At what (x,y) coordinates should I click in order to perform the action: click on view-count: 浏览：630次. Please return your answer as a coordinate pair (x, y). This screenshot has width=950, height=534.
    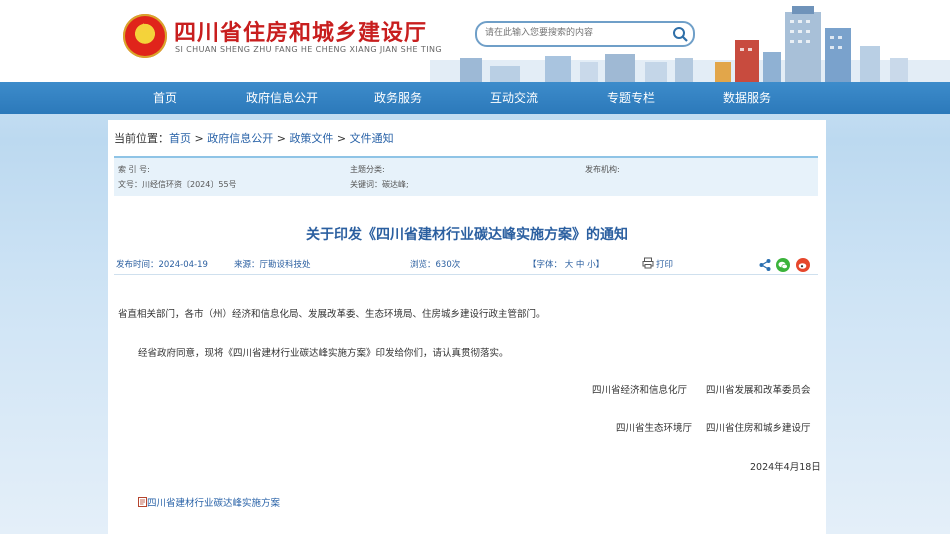
    Looking at the image, I should click on (435, 265).